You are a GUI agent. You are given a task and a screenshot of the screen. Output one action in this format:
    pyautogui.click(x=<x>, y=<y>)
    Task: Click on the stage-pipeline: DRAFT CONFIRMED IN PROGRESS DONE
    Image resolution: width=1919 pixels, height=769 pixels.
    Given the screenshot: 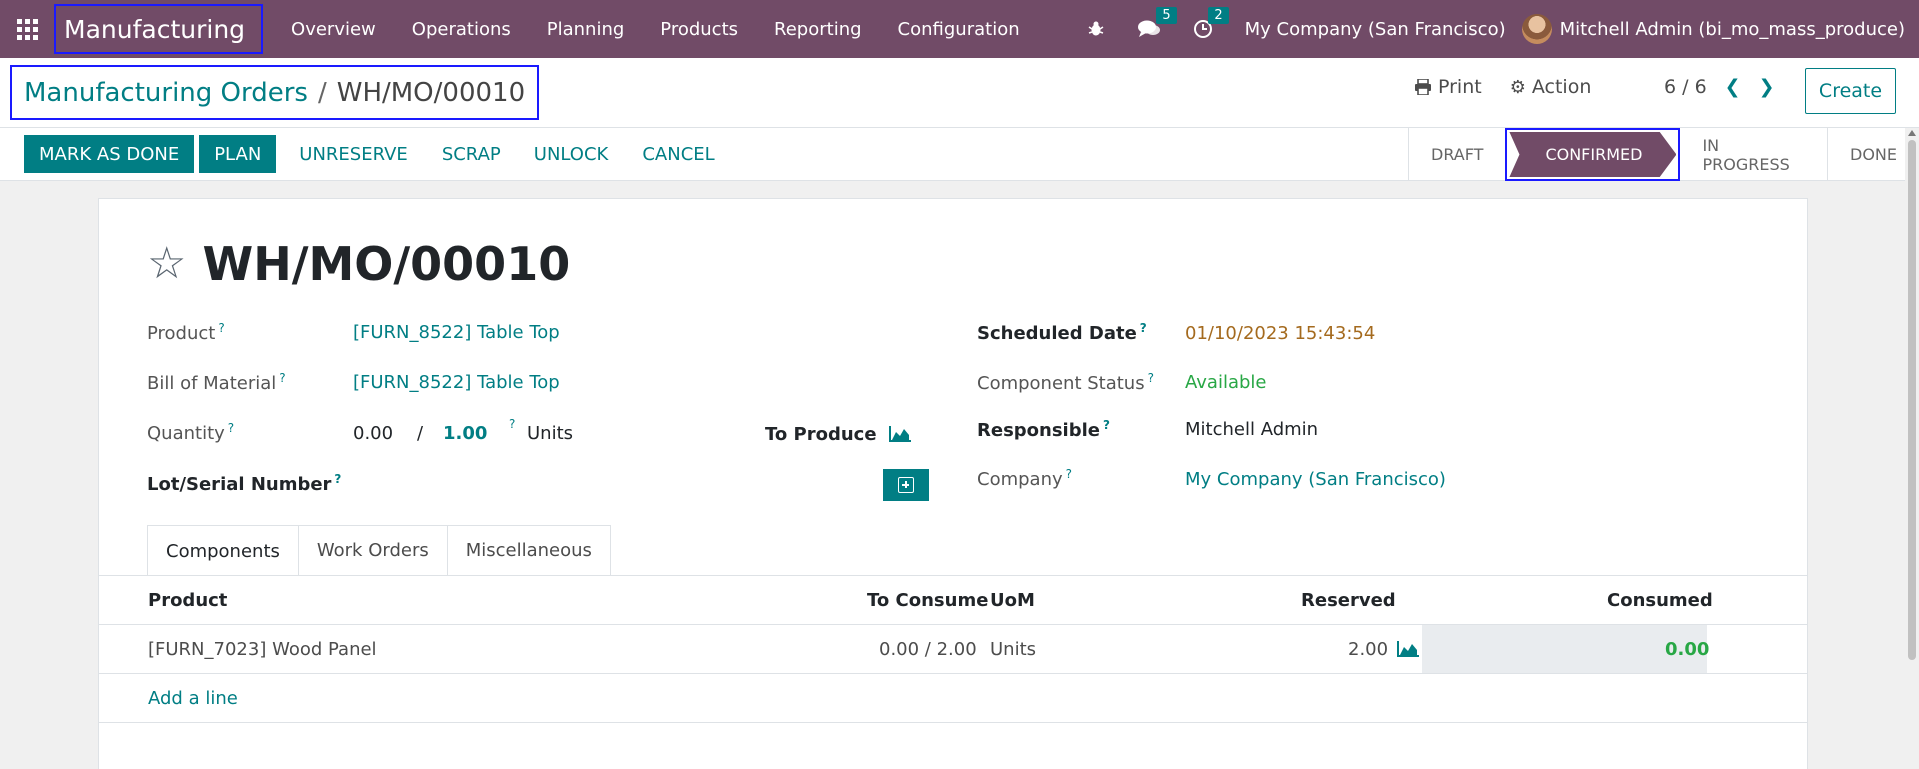 What is the action you would take?
    pyautogui.click(x=1663, y=154)
    